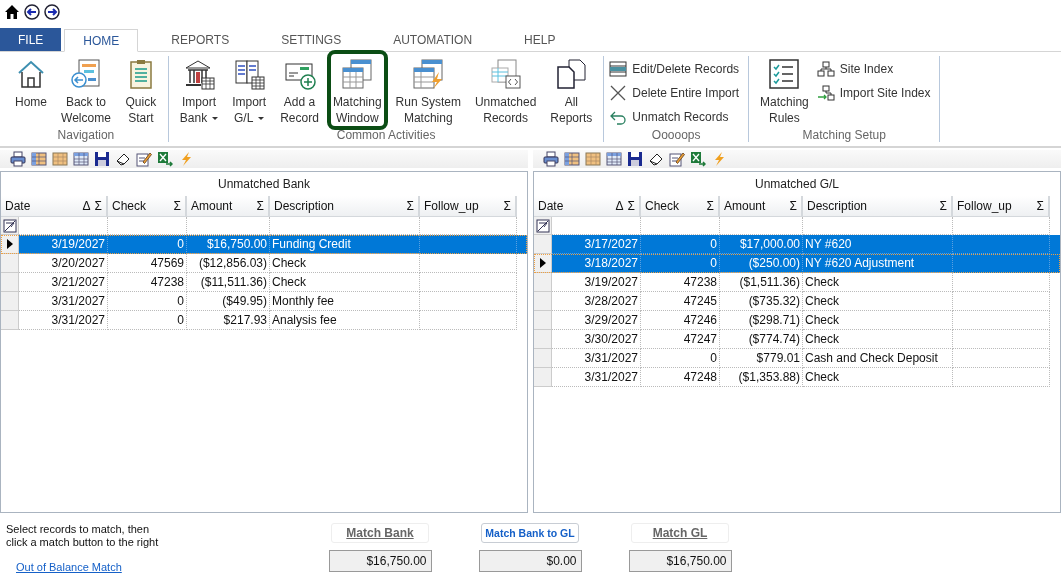  Describe the element at coordinates (83, 536) in the screenshot. I see `instructions-text: Select records to match, then click a match button to the right` at that location.